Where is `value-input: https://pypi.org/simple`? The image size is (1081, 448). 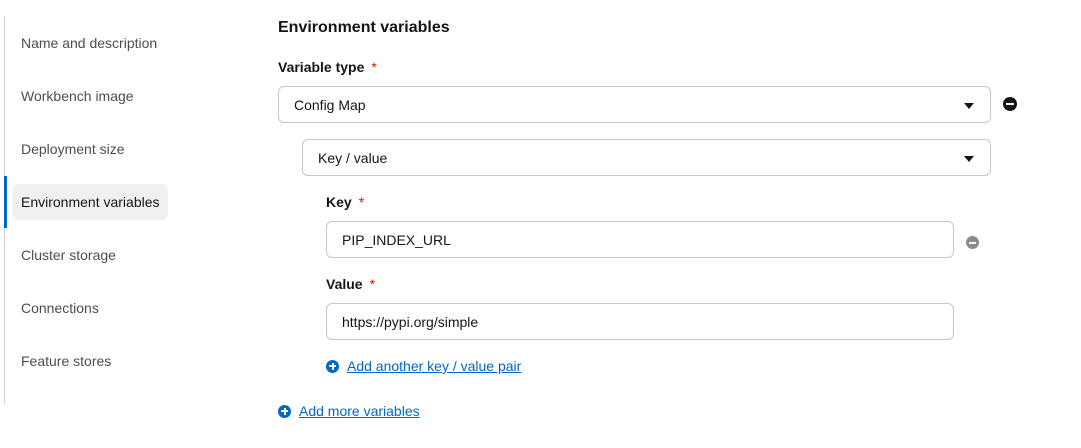
value-input: https://pypi.org/simple is located at coordinates (640, 321).